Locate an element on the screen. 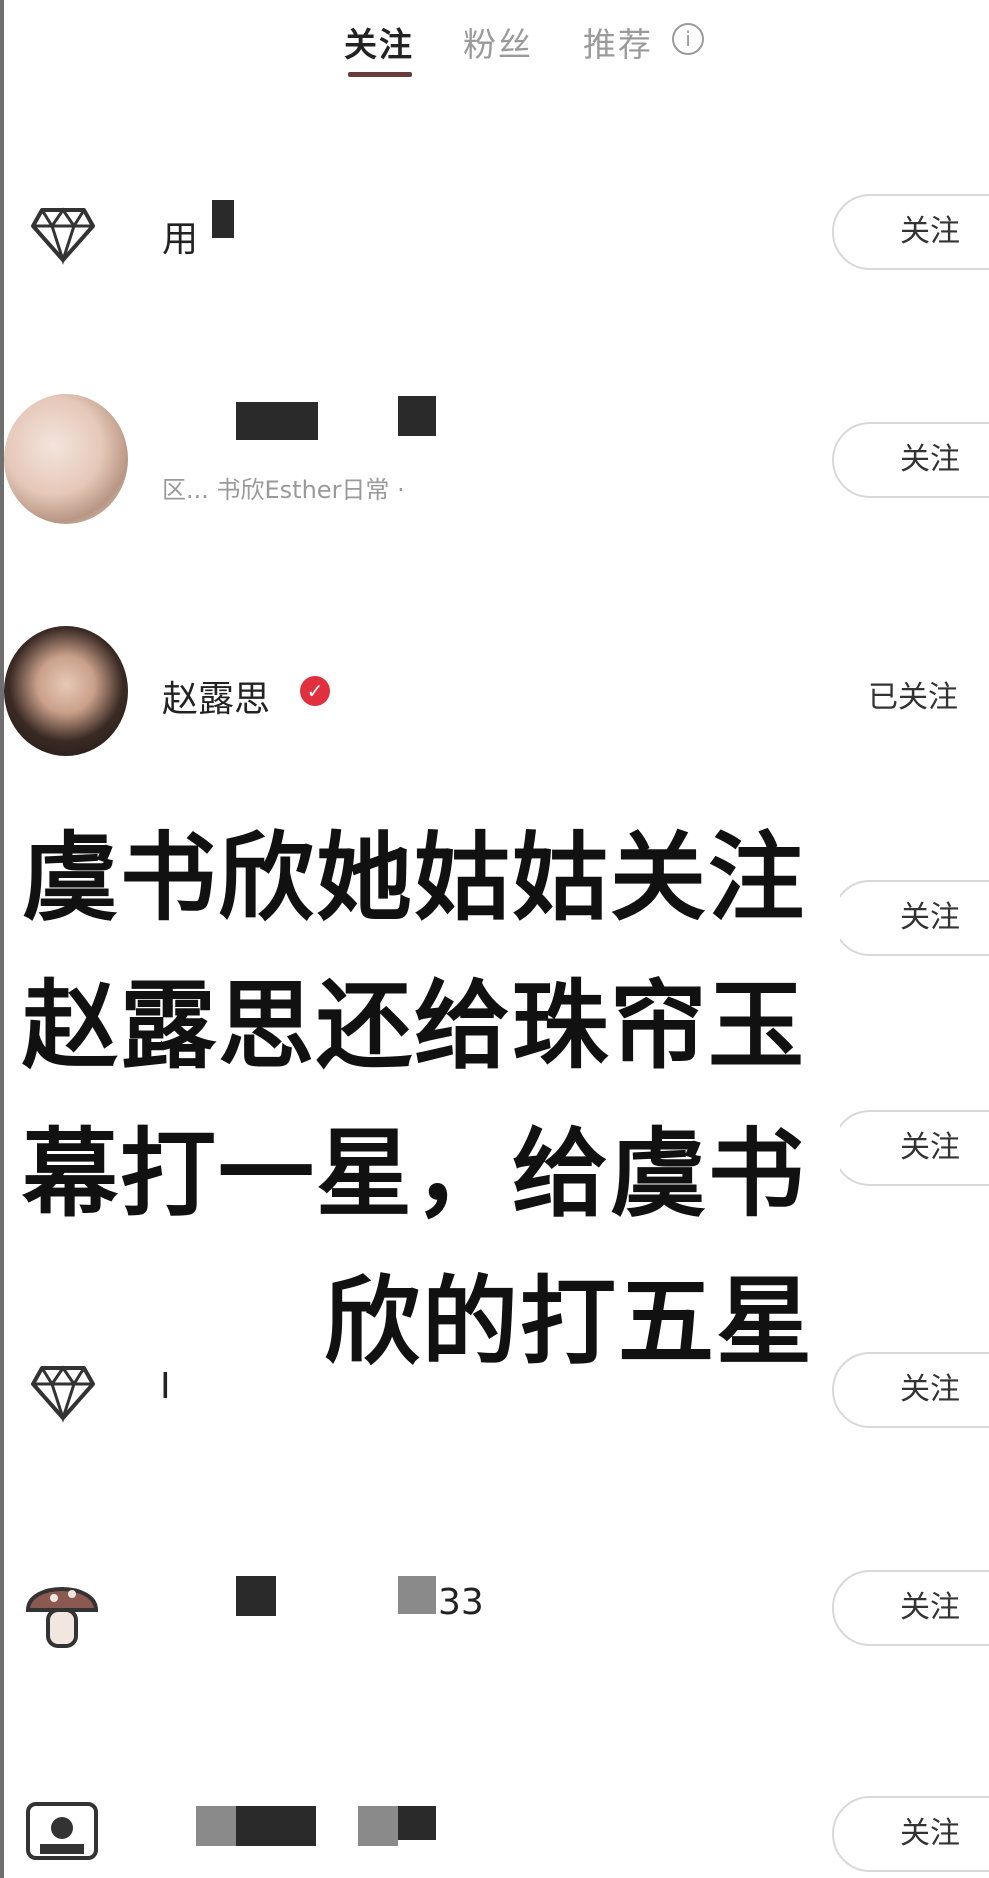  tab-following: 关注 is located at coordinates (379, 42).